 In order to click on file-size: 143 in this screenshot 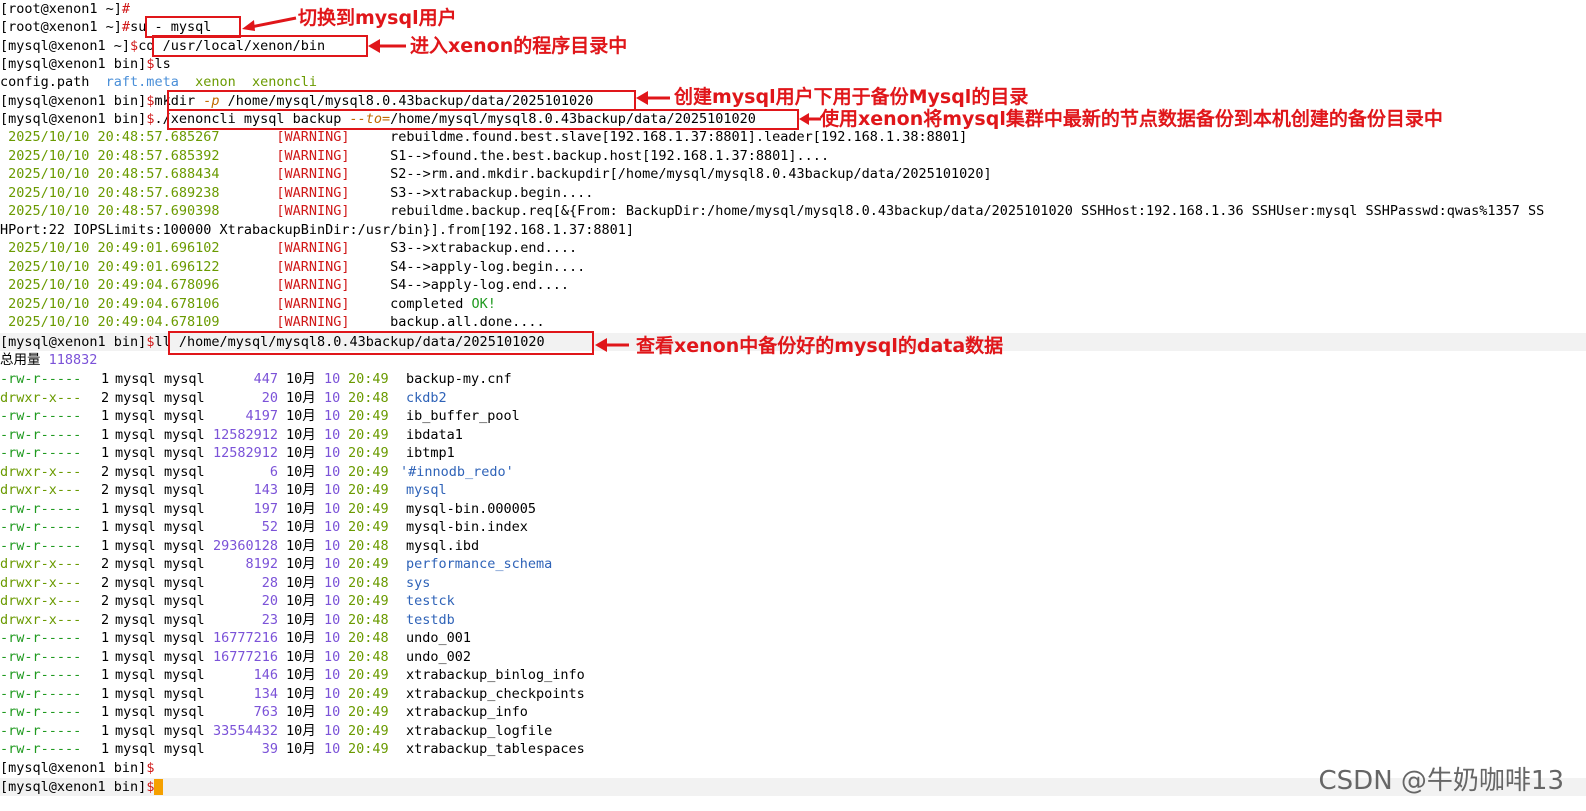, I will do `click(265, 490)`.